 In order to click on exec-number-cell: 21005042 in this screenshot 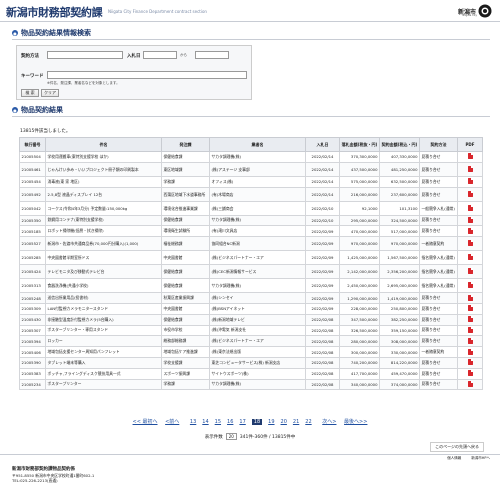, I will do `click(32, 208)`.